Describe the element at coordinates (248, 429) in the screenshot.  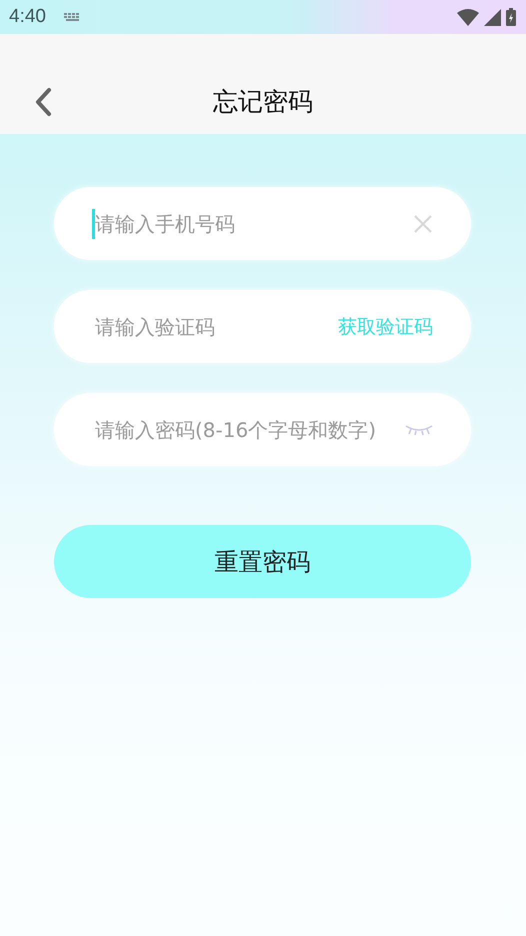
I see `text-input: 请输入密码(8-16个字母和数字)` at that location.